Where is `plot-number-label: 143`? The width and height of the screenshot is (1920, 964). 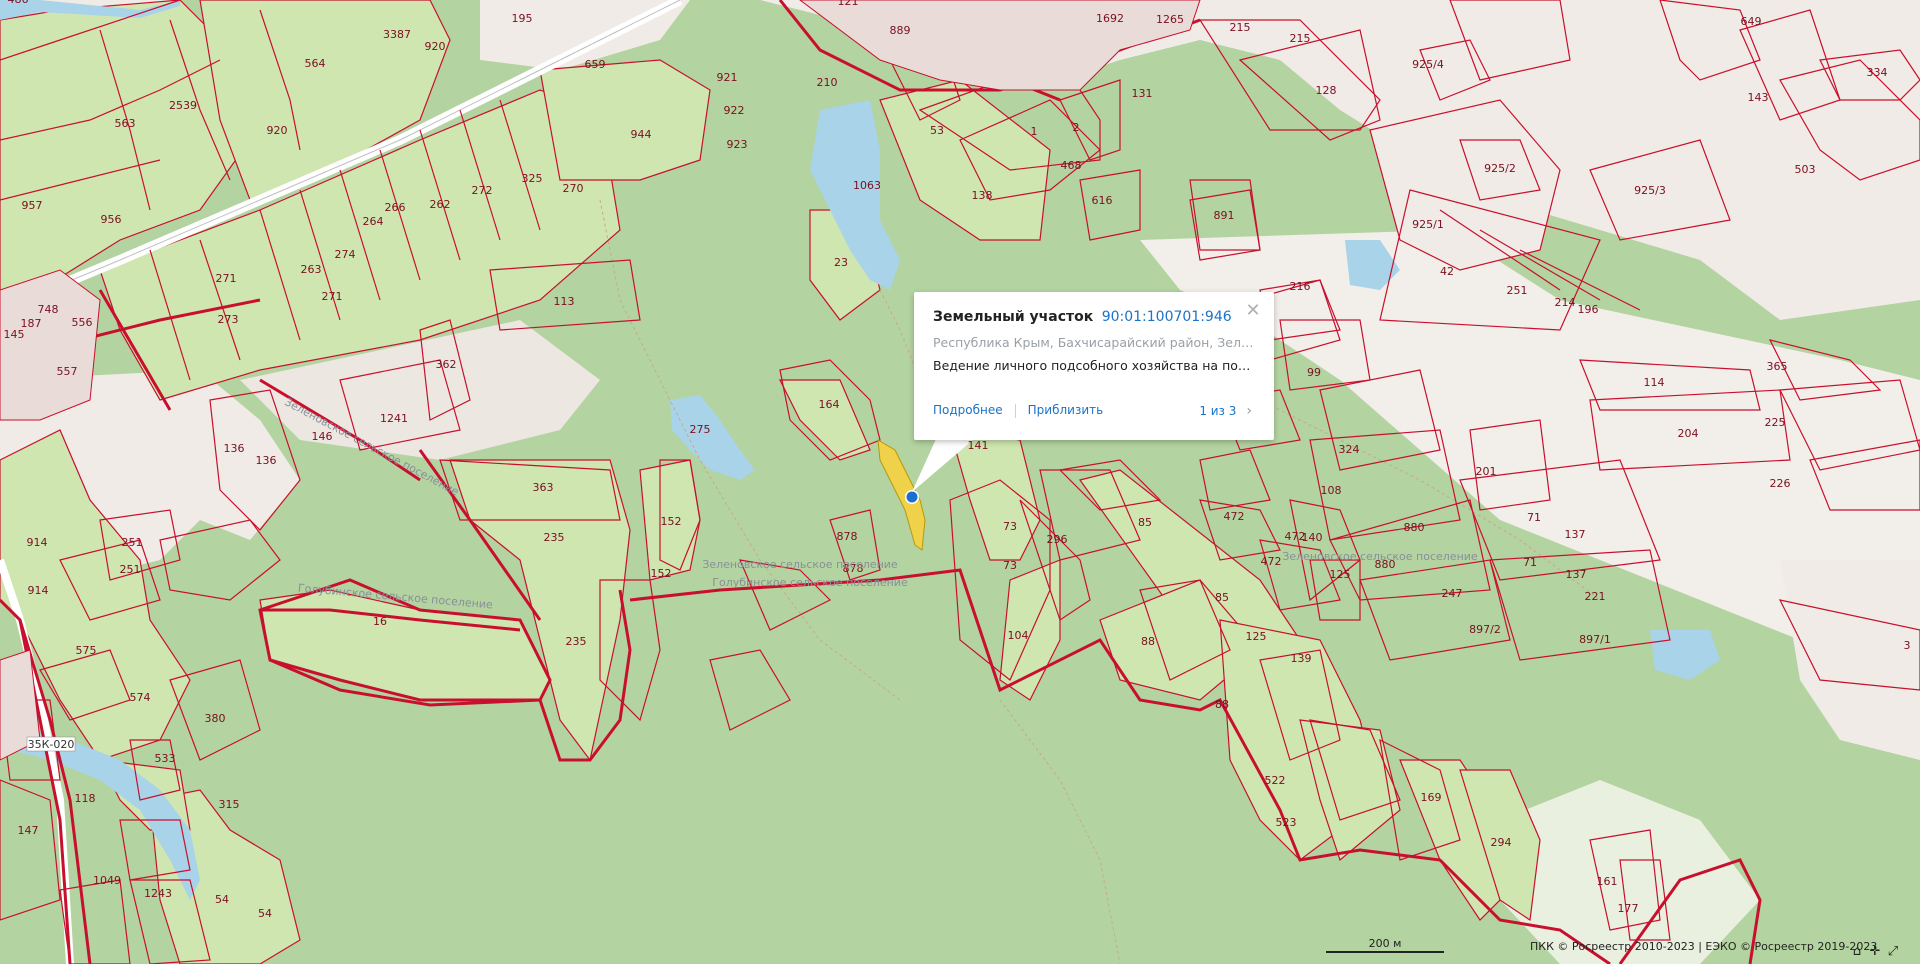
plot-number-label: 143 is located at coordinates (1758, 97).